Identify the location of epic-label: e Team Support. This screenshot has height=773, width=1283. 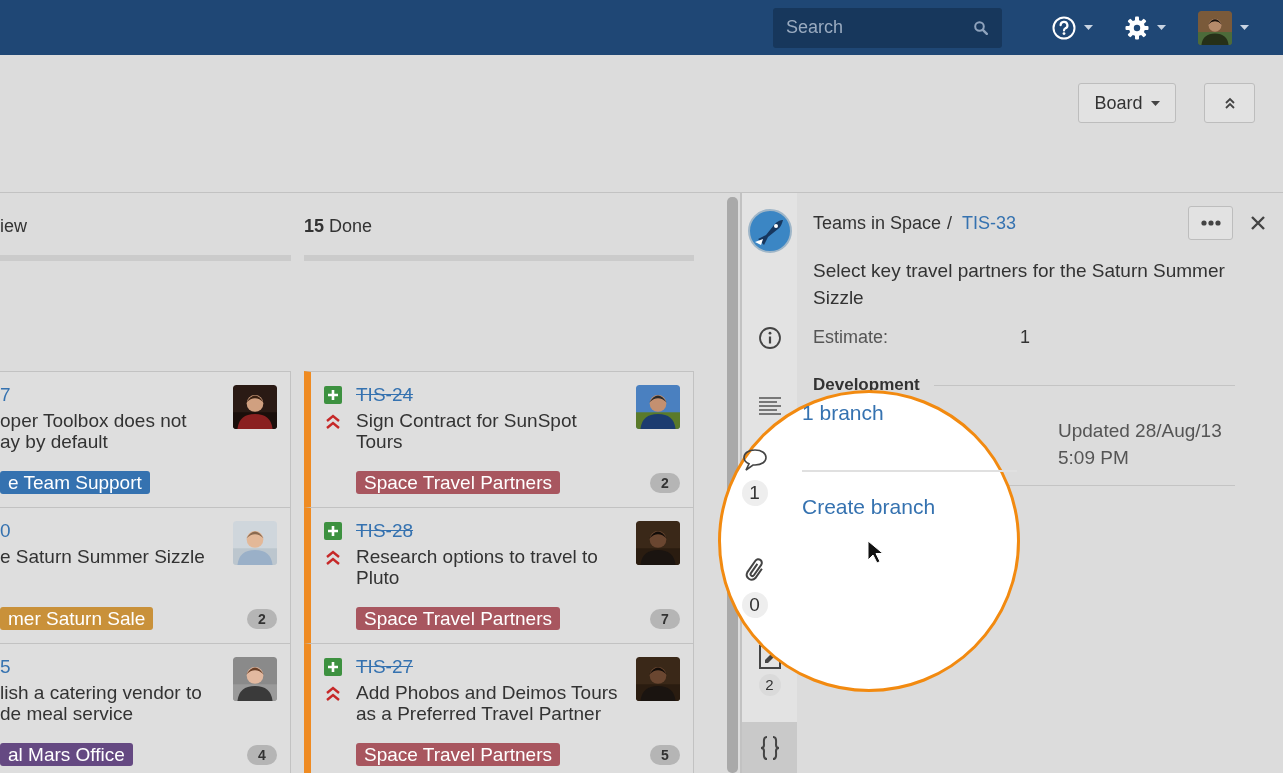
(75, 482).